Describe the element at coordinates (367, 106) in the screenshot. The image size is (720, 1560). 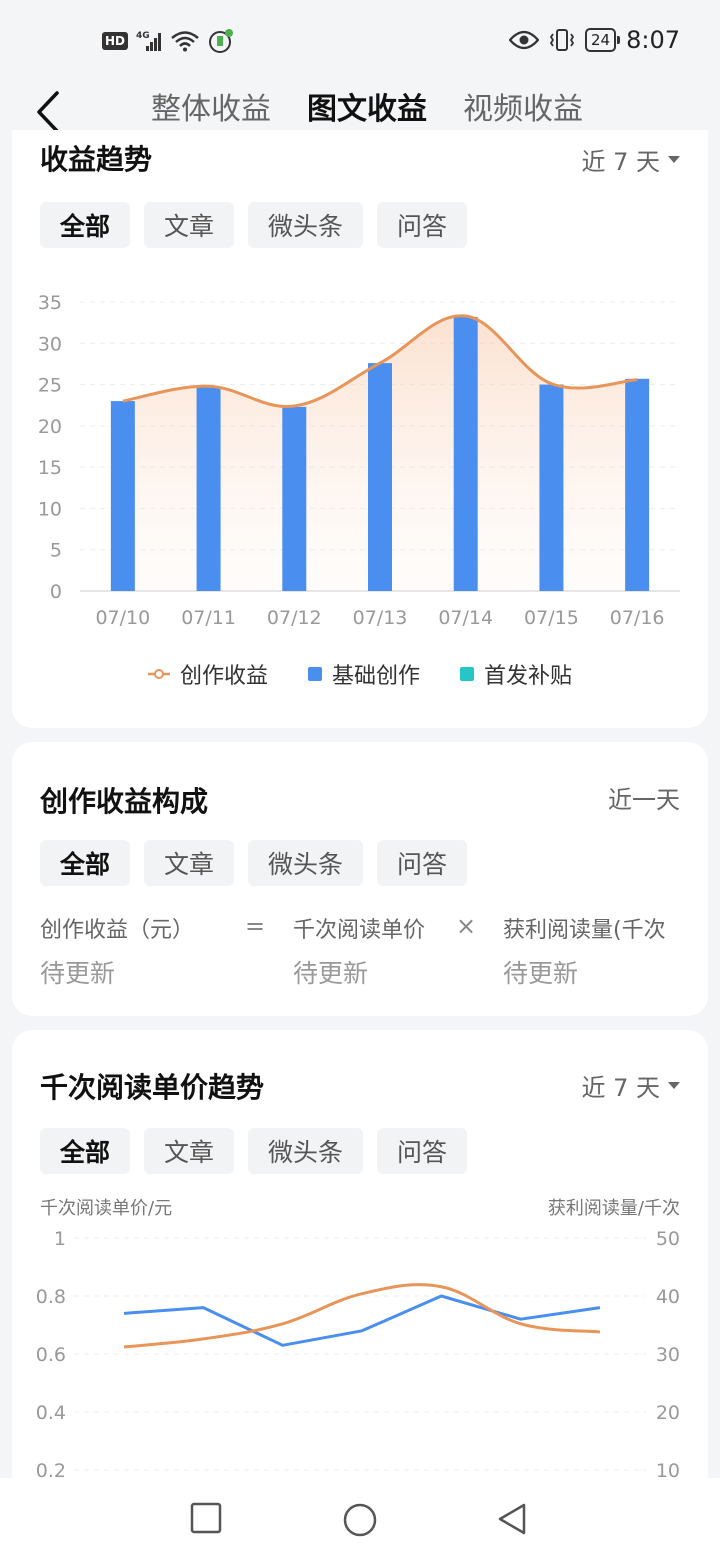
I see `tab-article-revenue: 图文收益` at that location.